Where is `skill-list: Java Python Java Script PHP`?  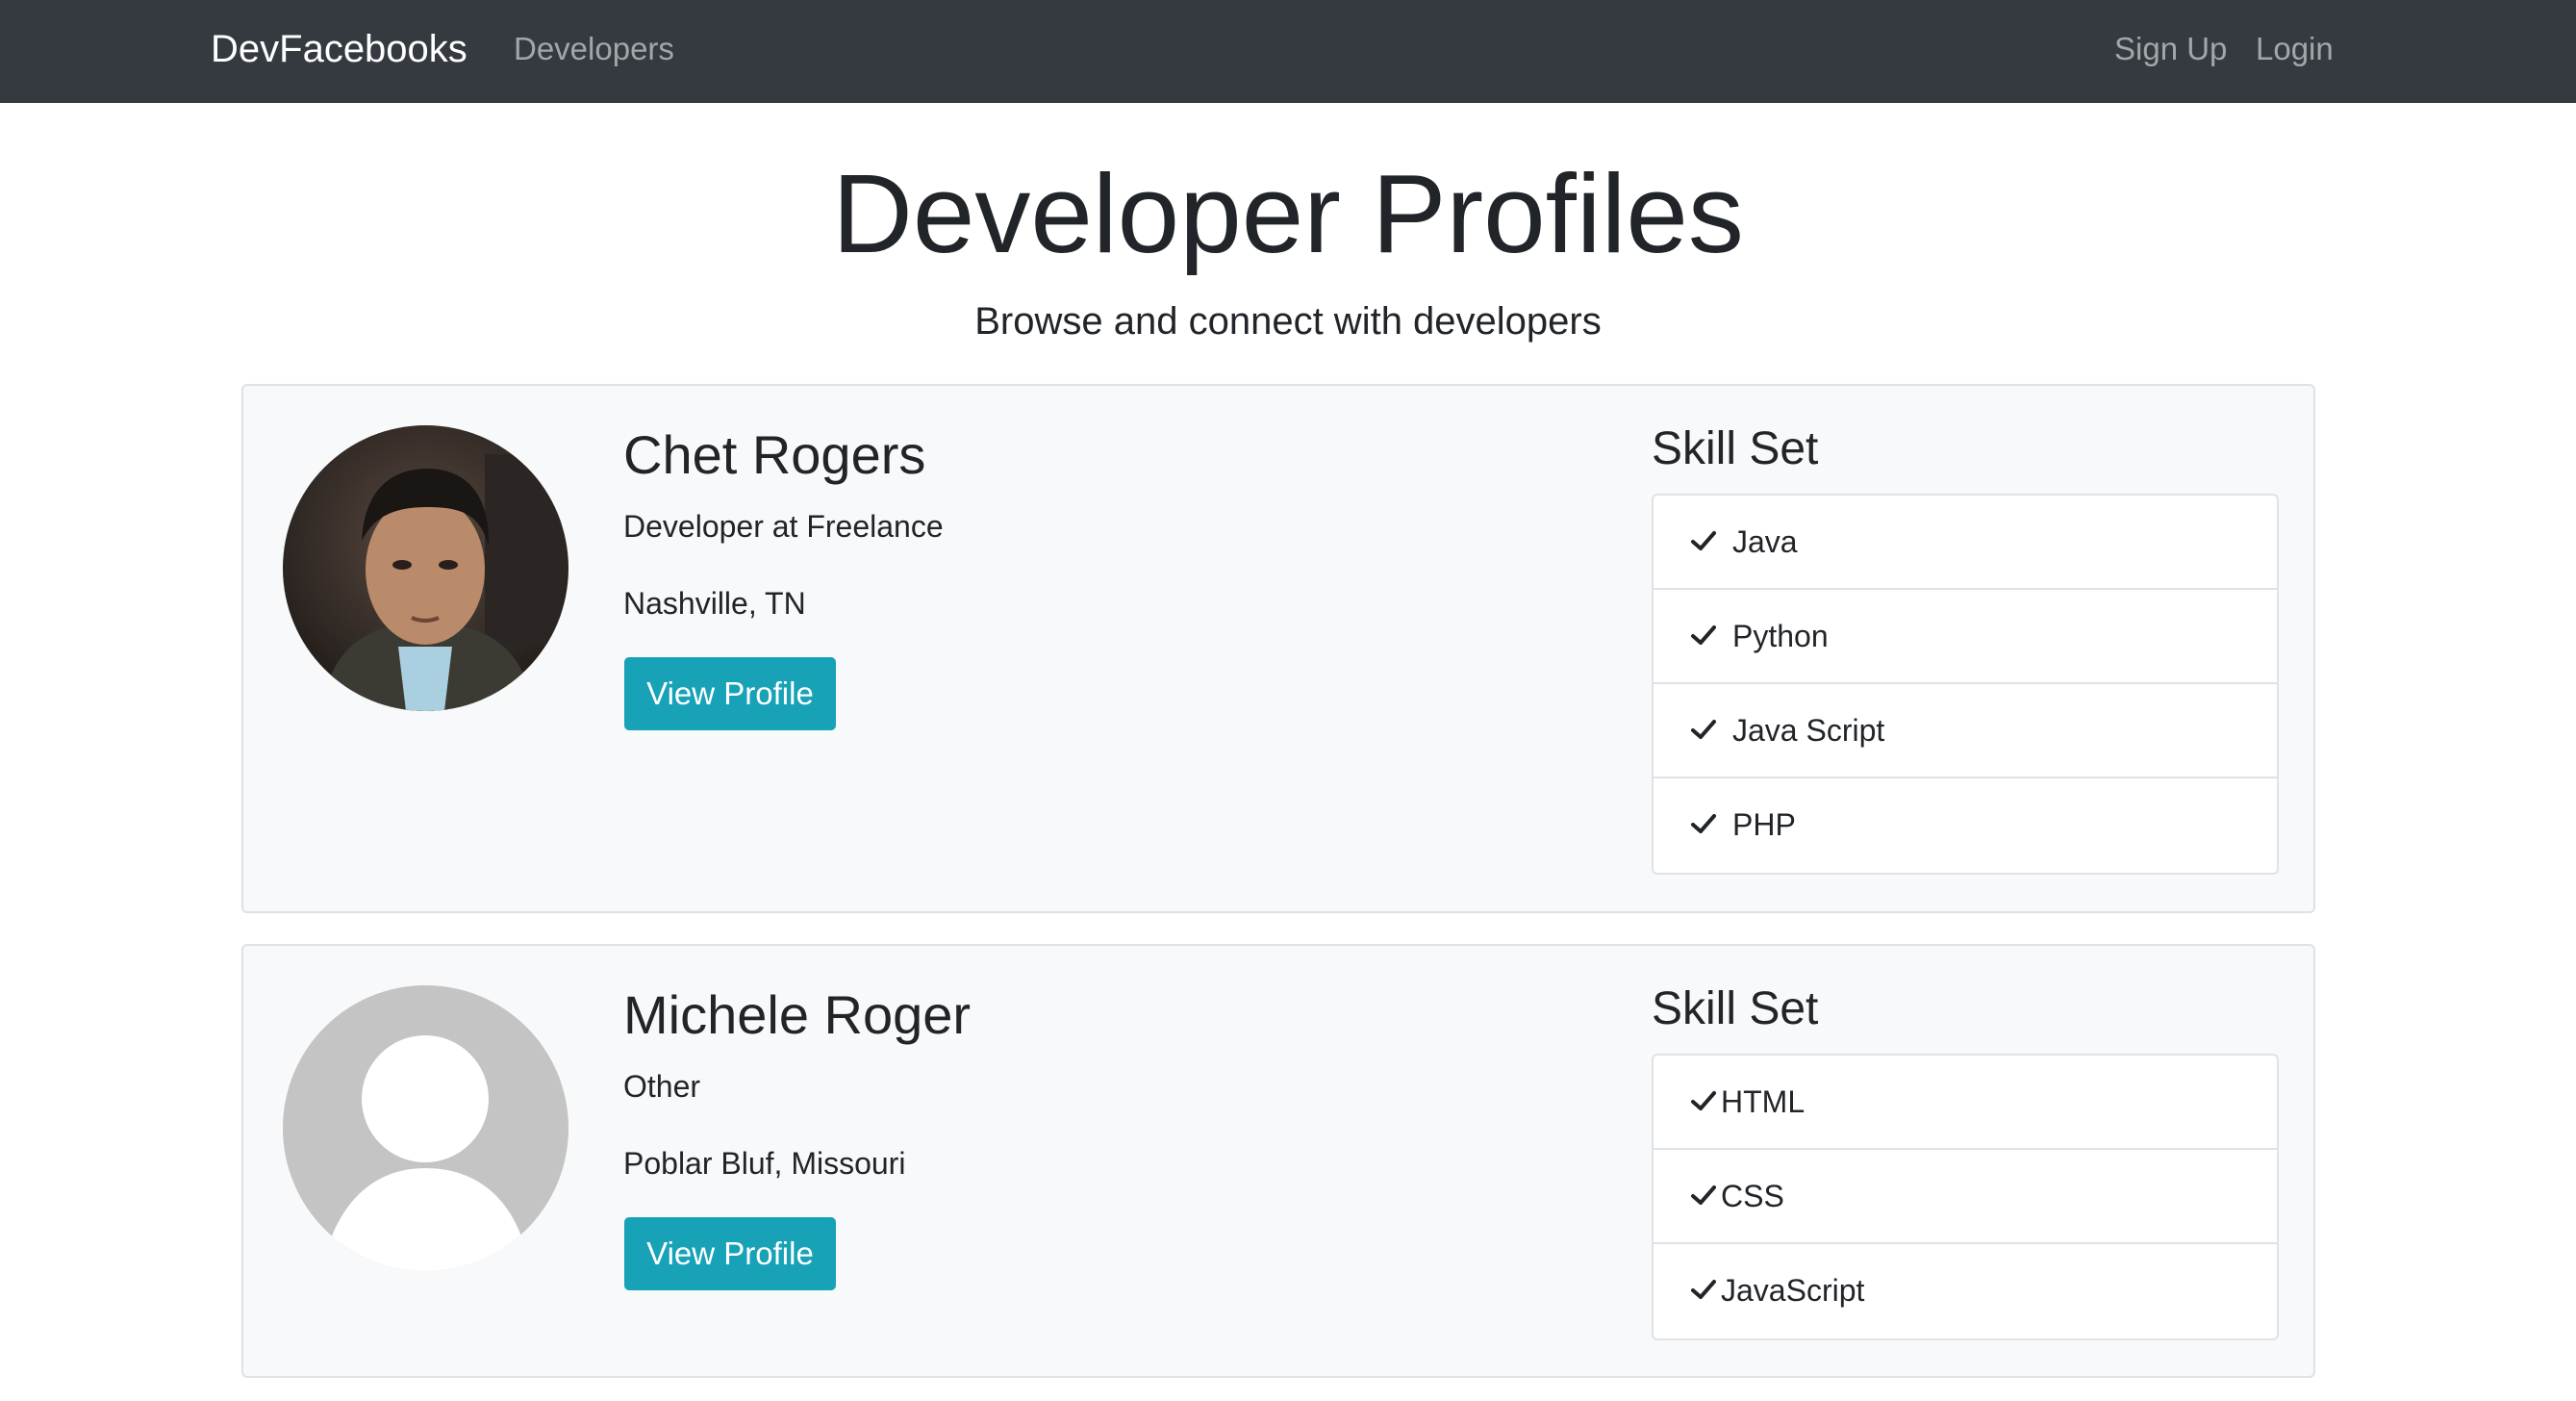
skill-list: Java Python Java Script PHP is located at coordinates (1965, 684).